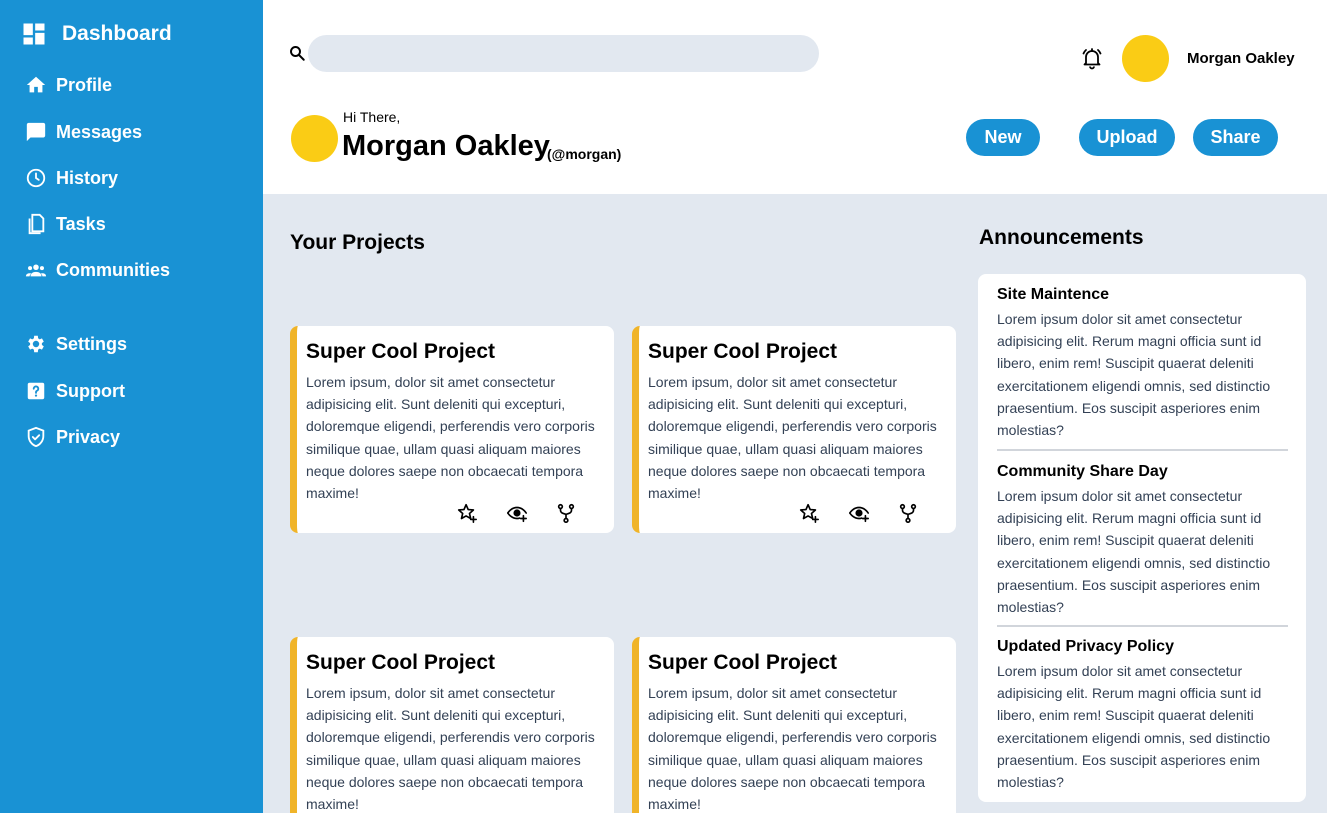 This screenshot has width=1327, height=813. What do you see at coordinates (1241, 58) in the screenshot?
I see `user-name: Morgan Oakley` at bounding box center [1241, 58].